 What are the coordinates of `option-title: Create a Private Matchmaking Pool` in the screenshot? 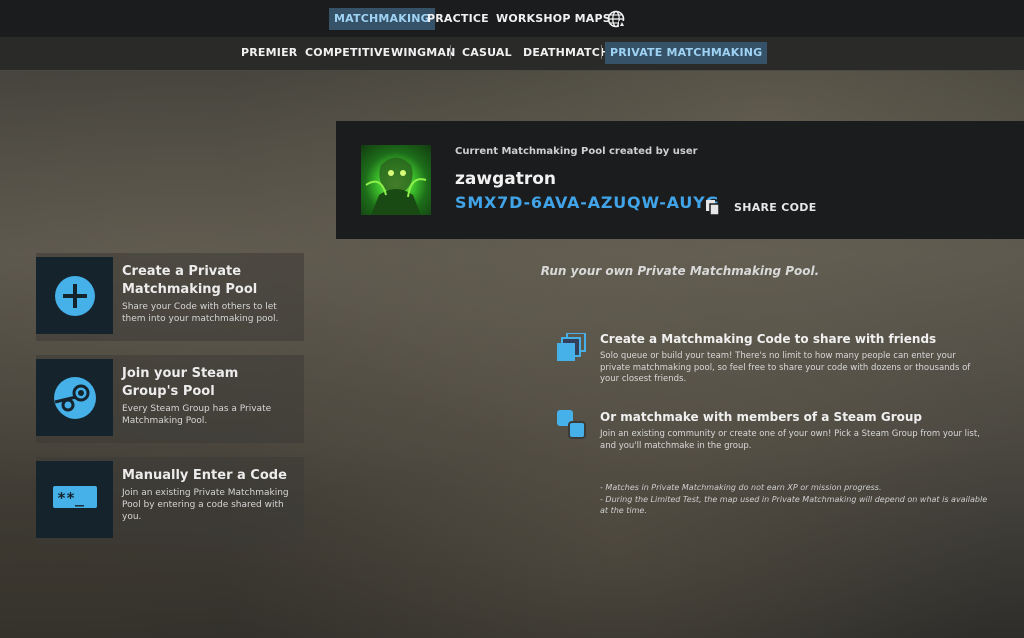 It's located at (190, 280).